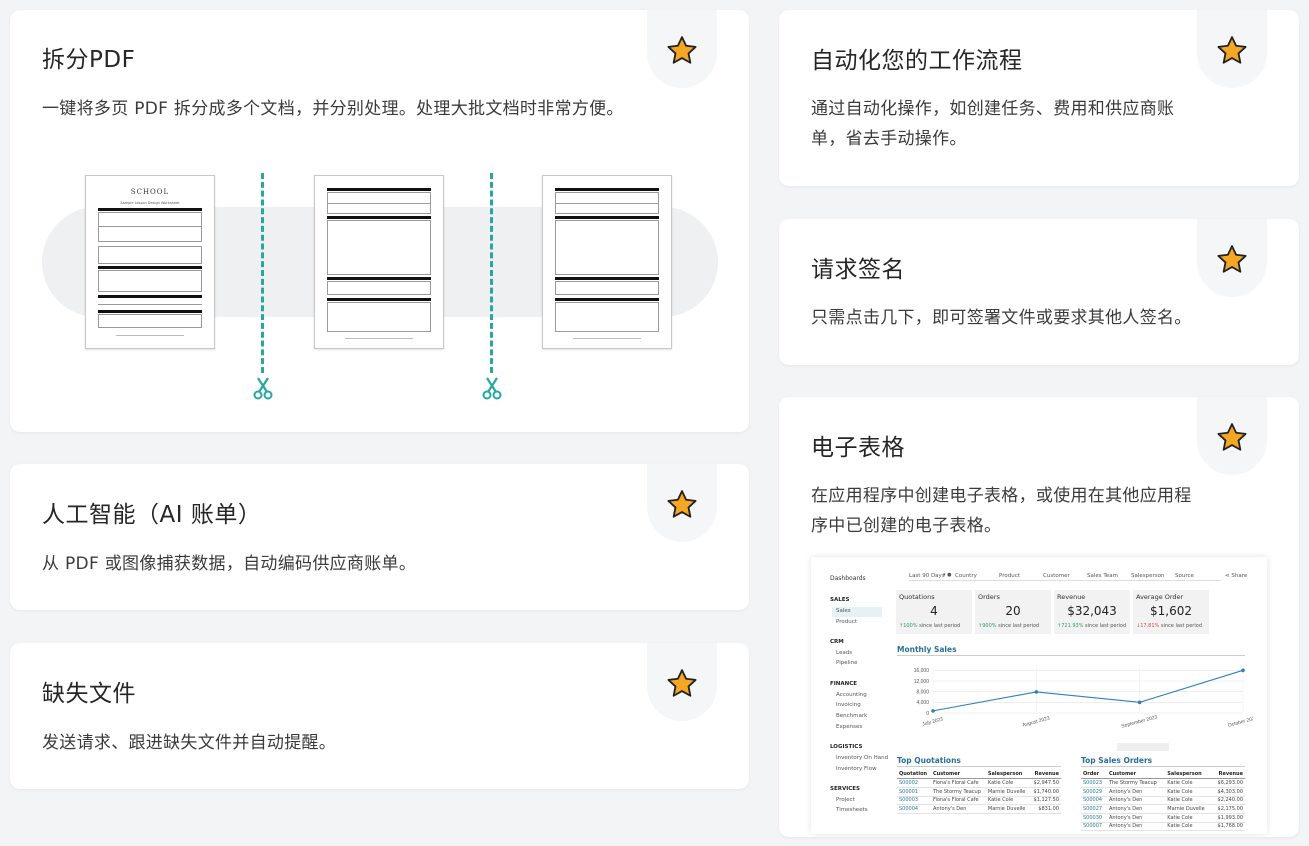 This screenshot has width=1309, height=846. I want to click on x-tick-label: September 2023, so click(1139, 721).